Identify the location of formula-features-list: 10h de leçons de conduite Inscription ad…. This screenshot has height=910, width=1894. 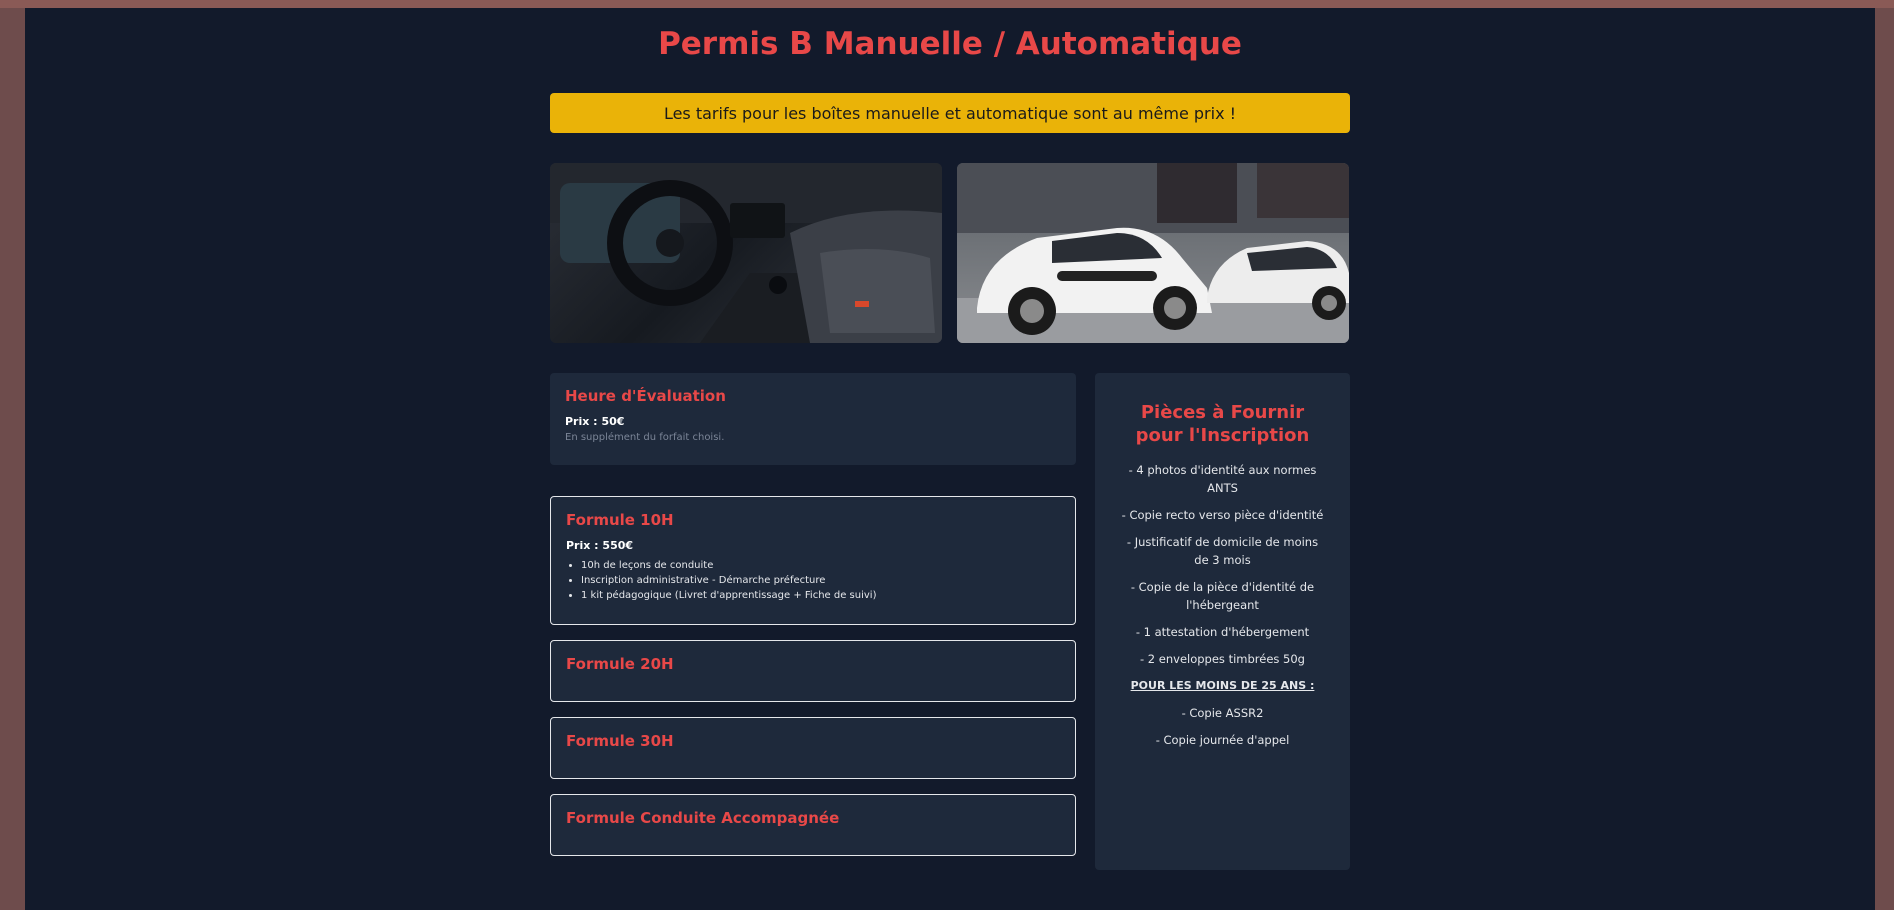
(813, 580).